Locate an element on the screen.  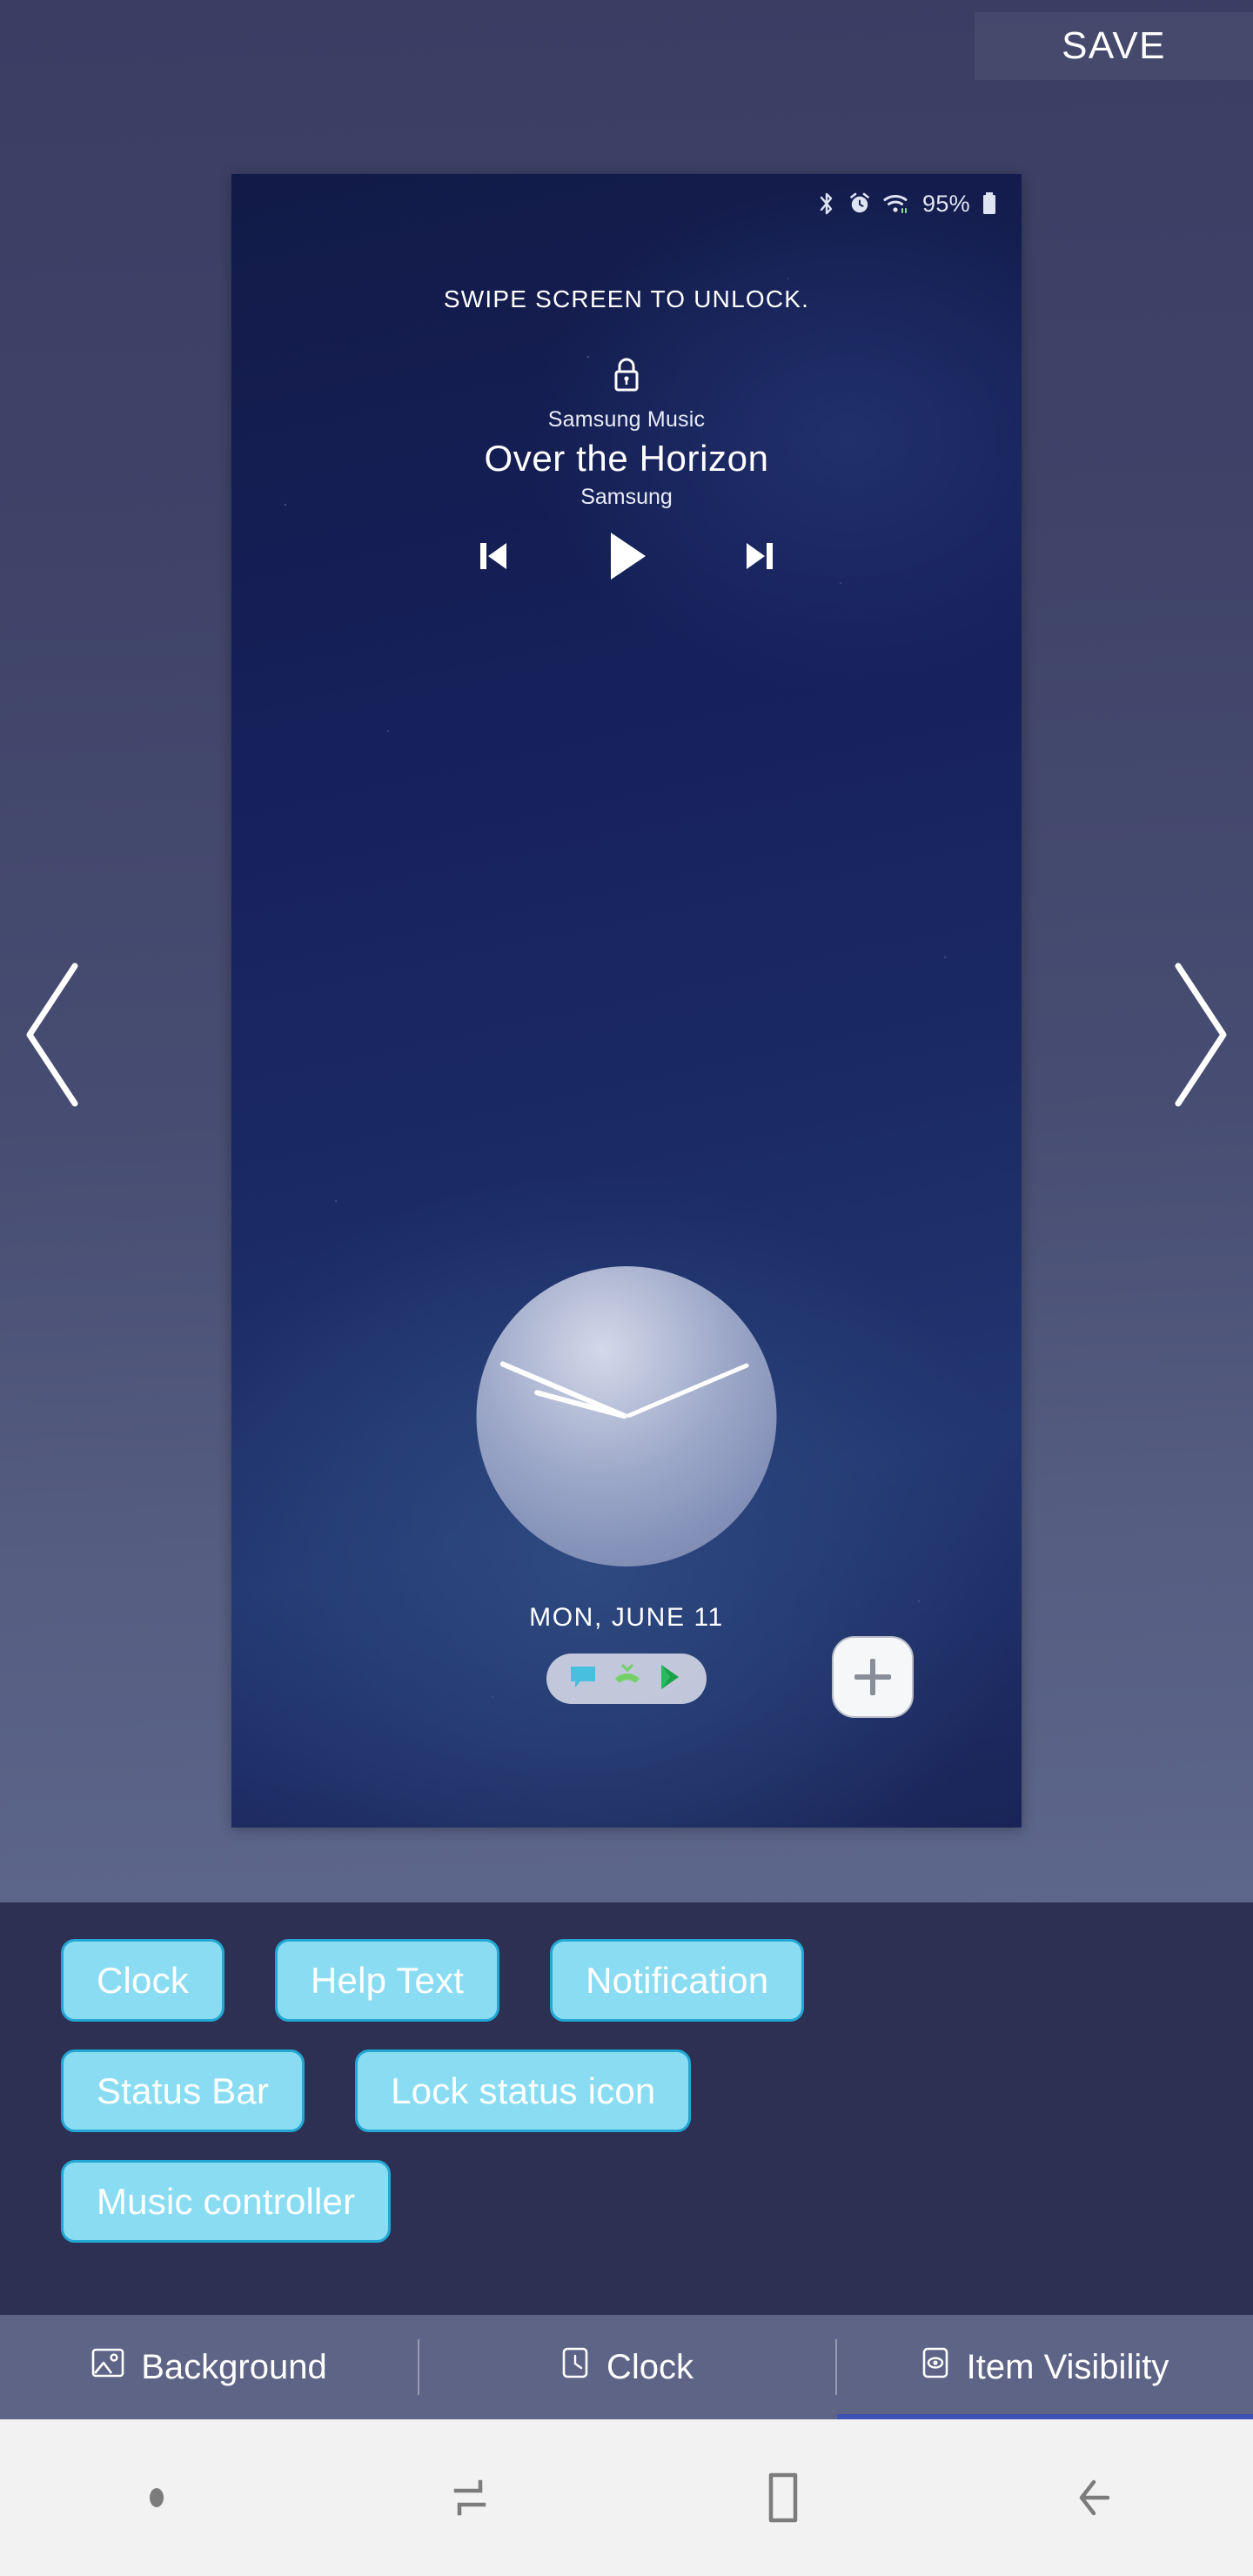
status-bar: 95% is located at coordinates (907, 203).